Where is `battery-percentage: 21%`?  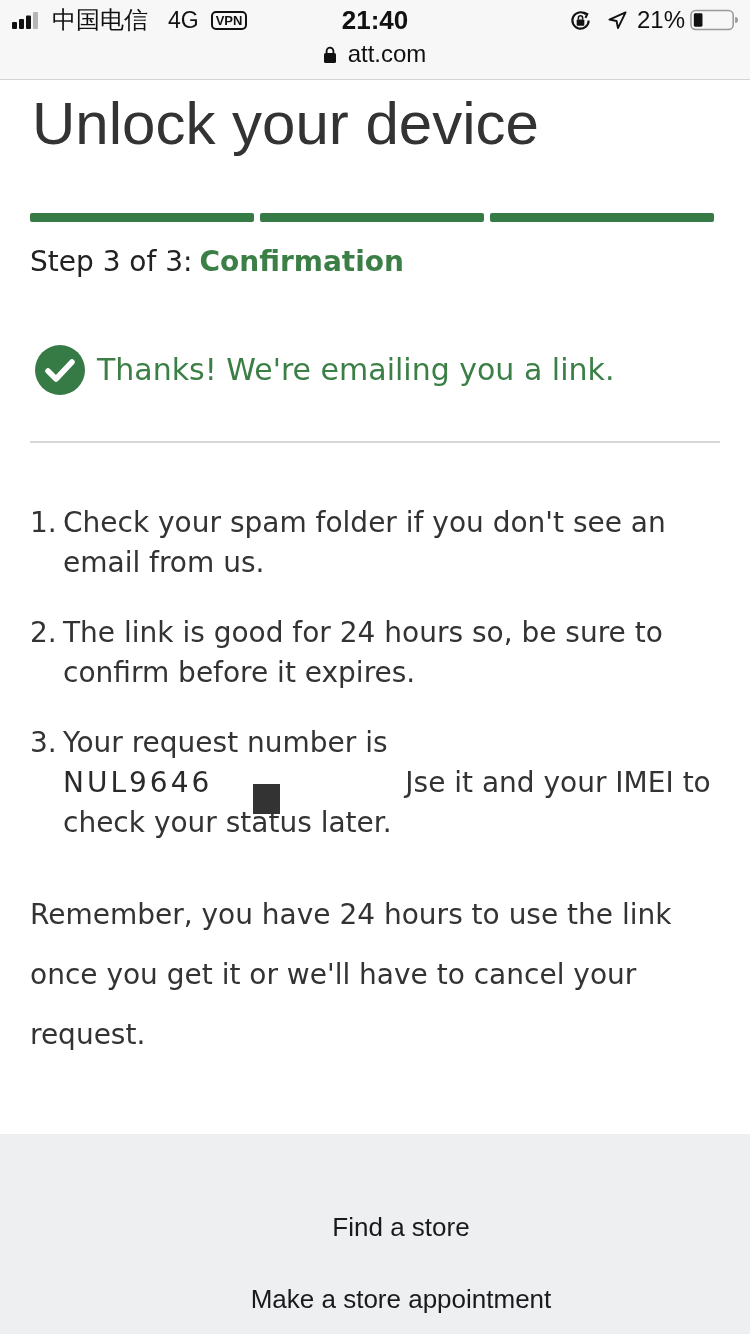
battery-percentage: 21% is located at coordinates (660, 20).